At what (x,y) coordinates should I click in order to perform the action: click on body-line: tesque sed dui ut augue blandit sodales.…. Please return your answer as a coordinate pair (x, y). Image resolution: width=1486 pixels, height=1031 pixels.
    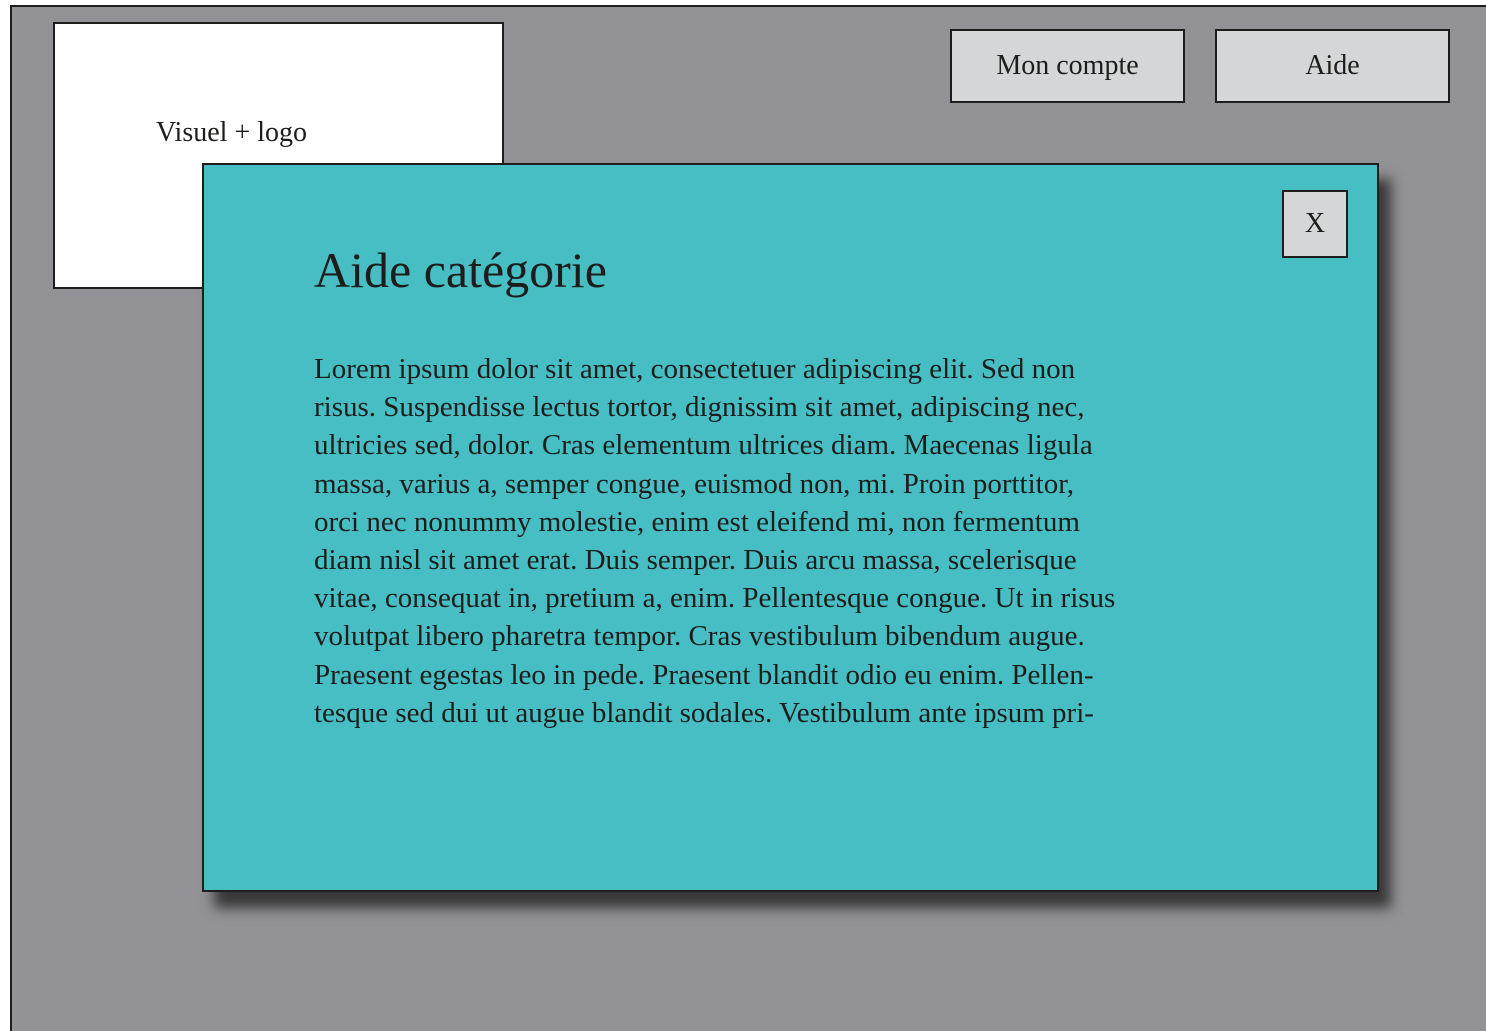
    Looking at the image, I should click on (704, 712).